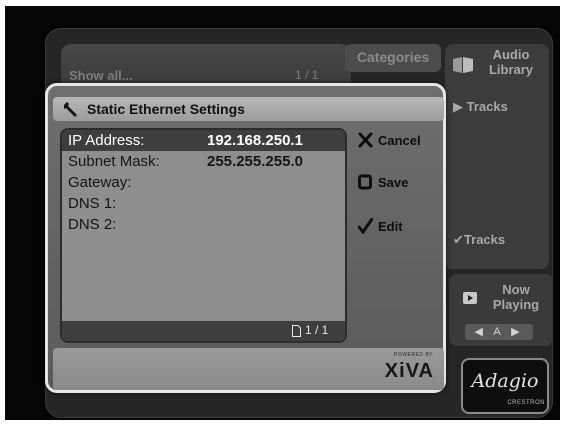 Image resolution: width=571 pixels, height=428 pixels. Describe the element at coordinates (463, 65) in the screenshot. I see `speaker-book-icon` at that location.